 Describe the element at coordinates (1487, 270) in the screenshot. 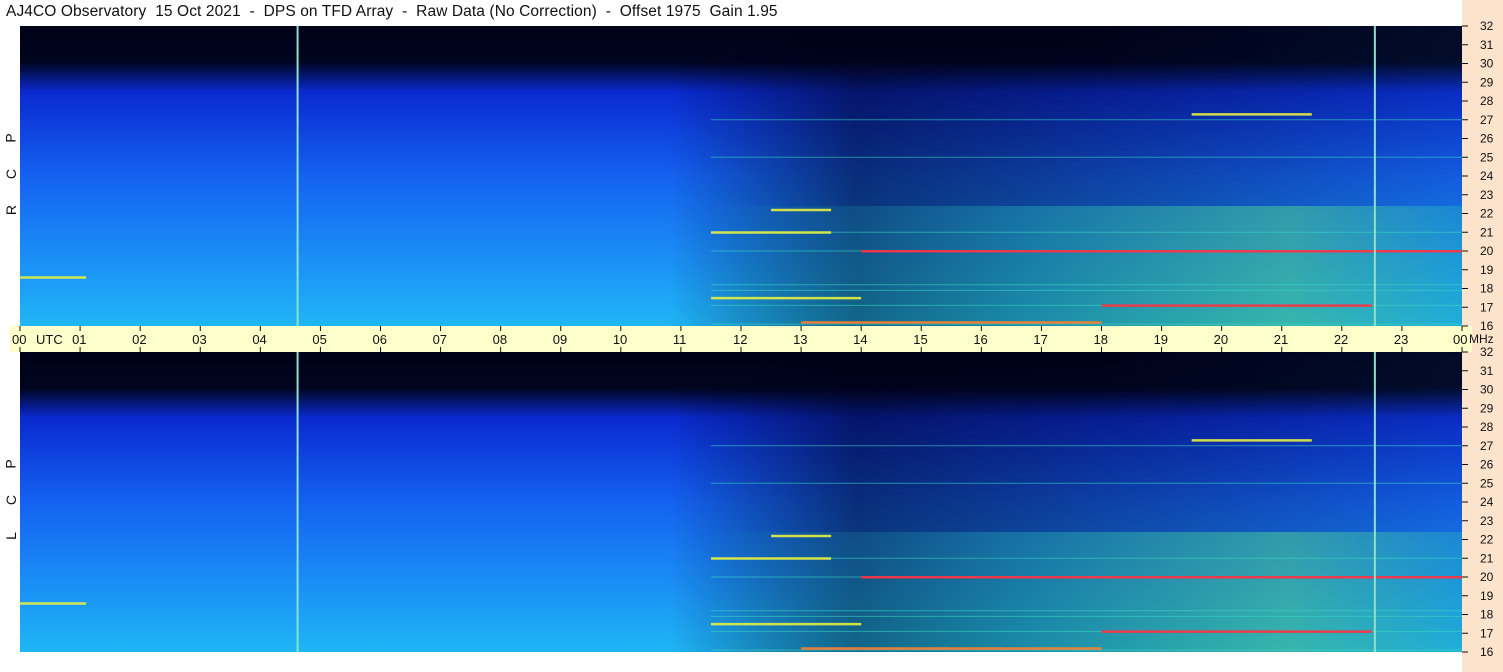

I see `rcp-freq-label: 19` at that location.